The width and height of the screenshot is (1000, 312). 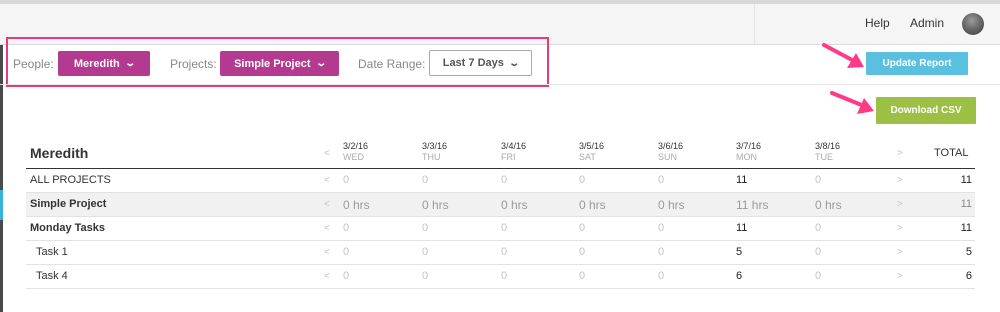 I want to click on filter-separator, so click(x=500, y=84).